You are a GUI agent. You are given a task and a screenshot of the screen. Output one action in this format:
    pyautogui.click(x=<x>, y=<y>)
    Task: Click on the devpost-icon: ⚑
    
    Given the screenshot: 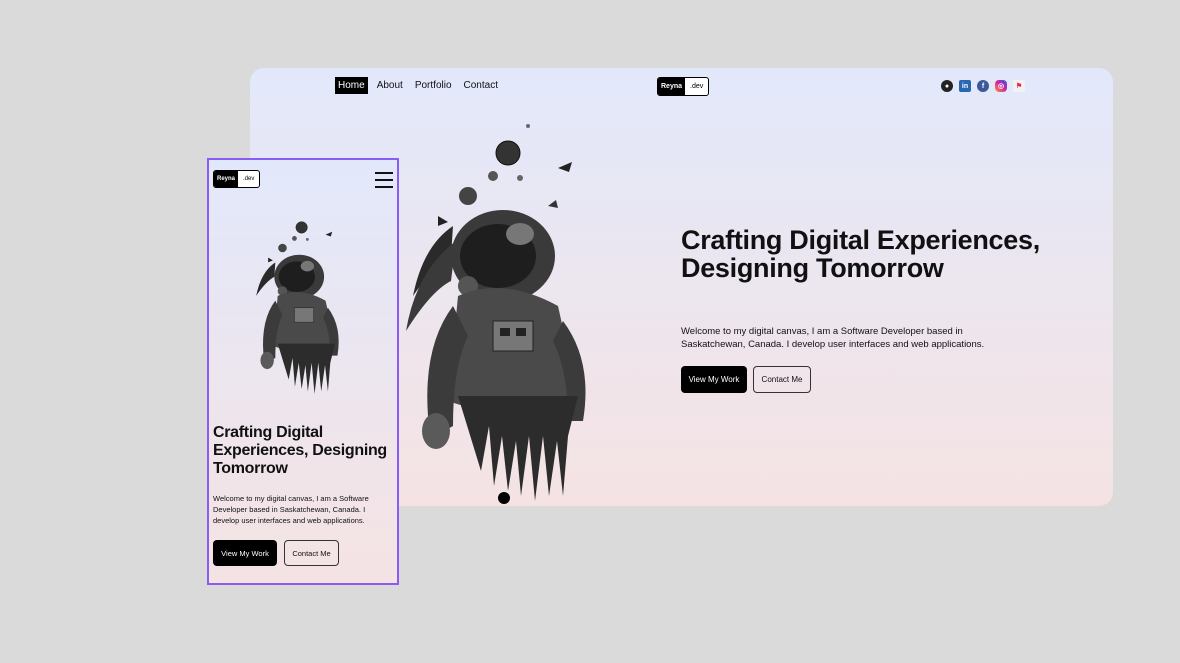 What is the action you would take?
    pyautogui.click(x=1019, y=86)
    